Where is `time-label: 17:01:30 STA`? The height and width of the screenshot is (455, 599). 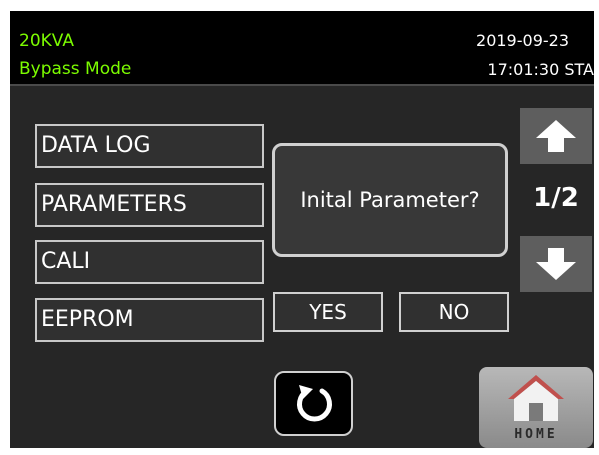 time-label: 17:01:30 STA is located at coordinates (540, 69).